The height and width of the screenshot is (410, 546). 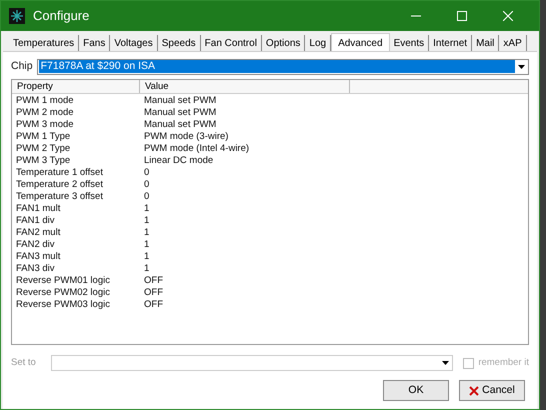 I want to click on table-cell-text: Reverse PWM02 logic, so click(x=63, y=293).